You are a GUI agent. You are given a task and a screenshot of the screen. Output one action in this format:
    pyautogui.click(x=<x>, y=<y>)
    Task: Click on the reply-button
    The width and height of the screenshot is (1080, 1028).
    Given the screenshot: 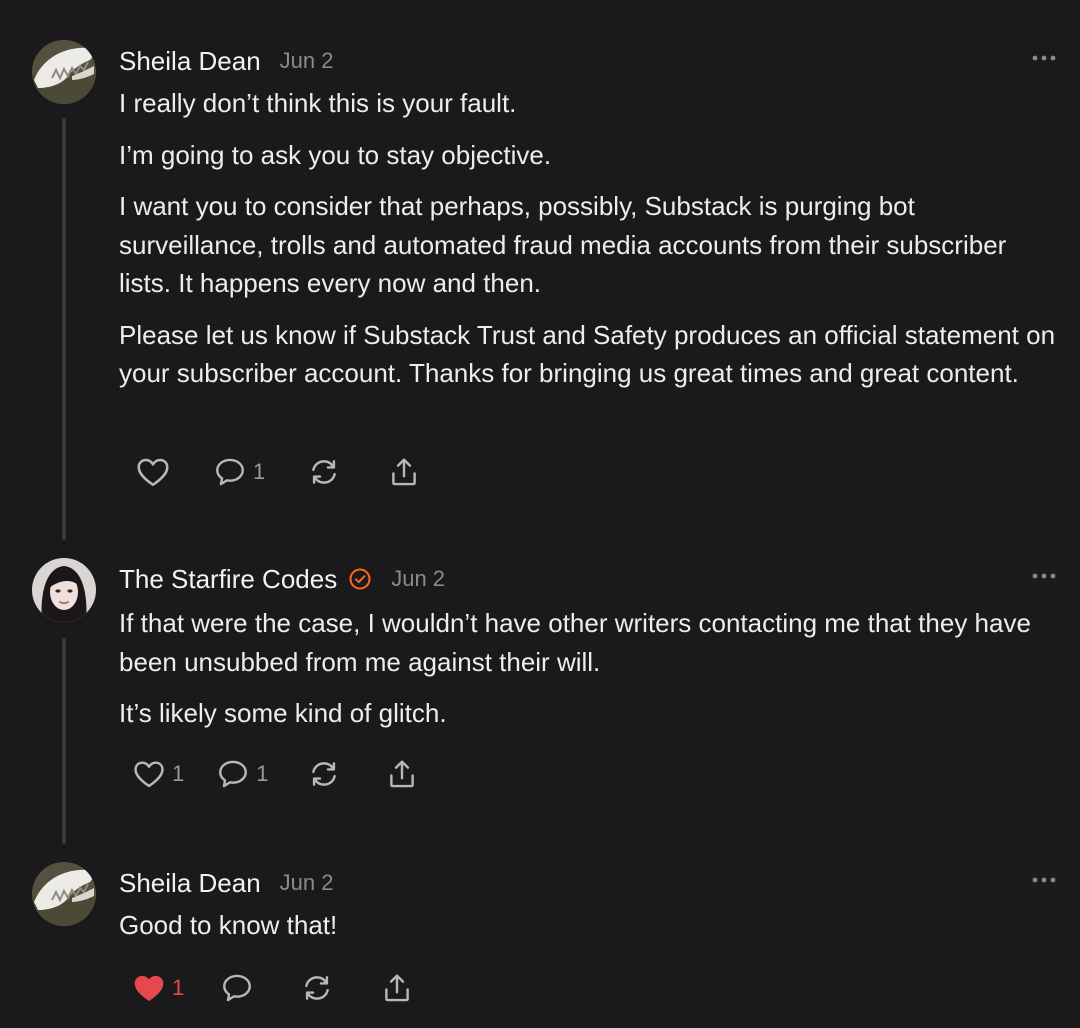 What is the action you would take?
    pyautogui.click(x=237, y=988)
    